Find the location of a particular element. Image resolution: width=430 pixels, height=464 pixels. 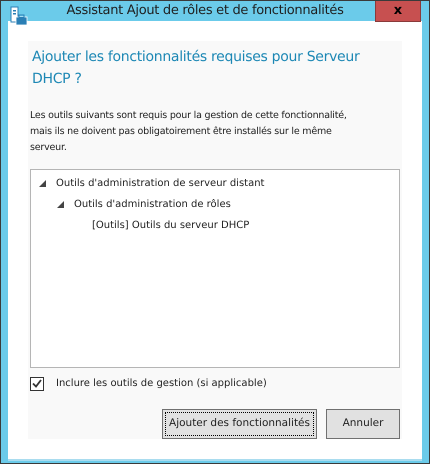

dialog-heading: Ajouter les fonctionnalités requises pour Serveur DHCP ? is located at coordinates (196, 68).